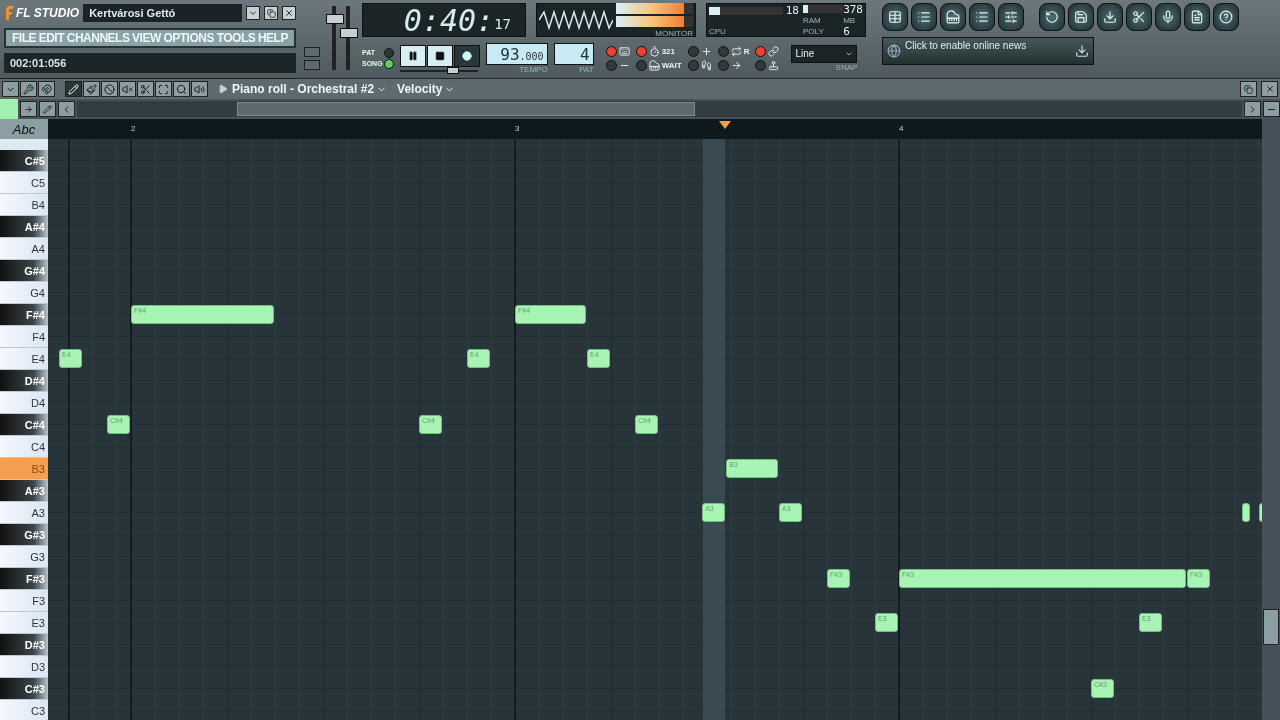 The image size is (1280, 720). I want to click on position-thumb, so click(453, 70).